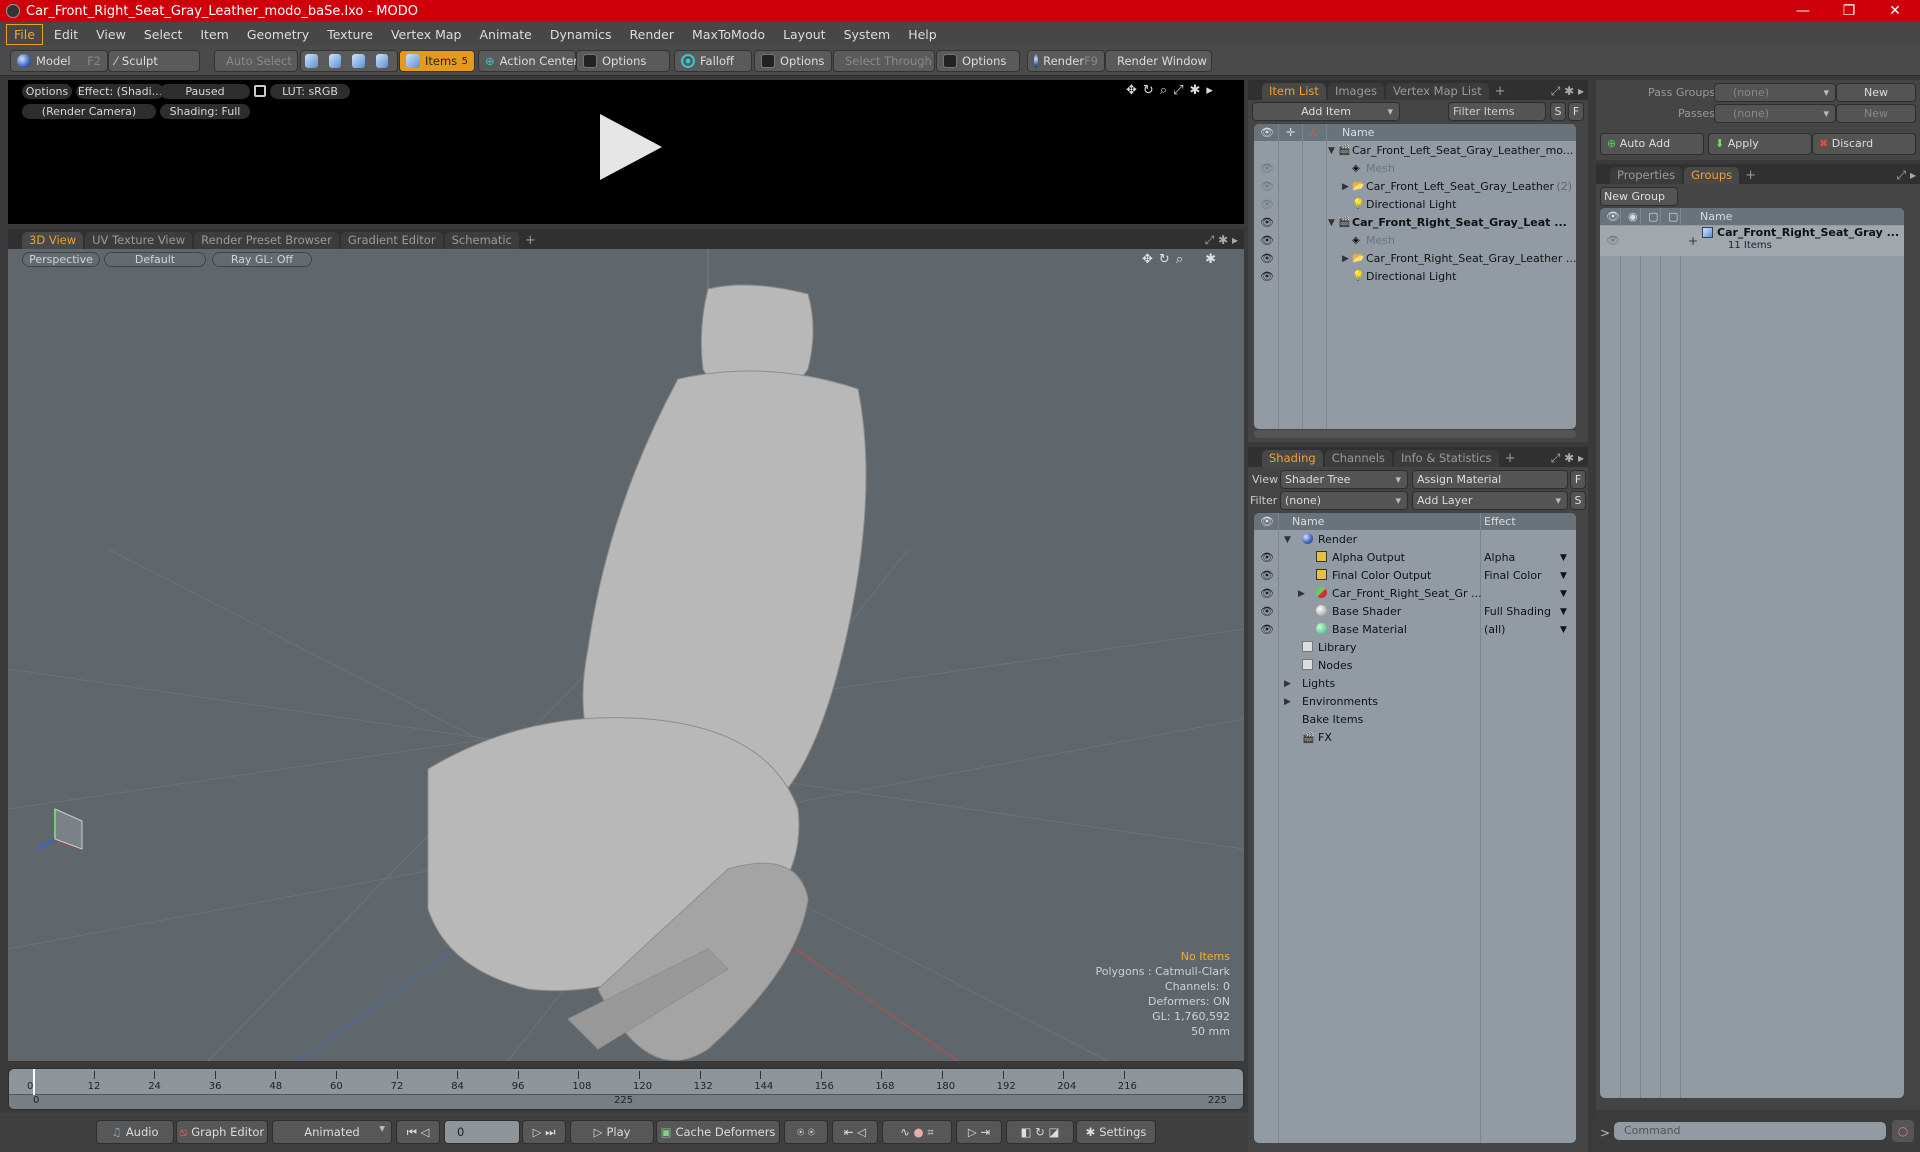 The width and height of the screenshot is (1920, 1152). Describe the element at coordinates (652, 34) in the screenshot. I see `menu-render: Render` at that location.